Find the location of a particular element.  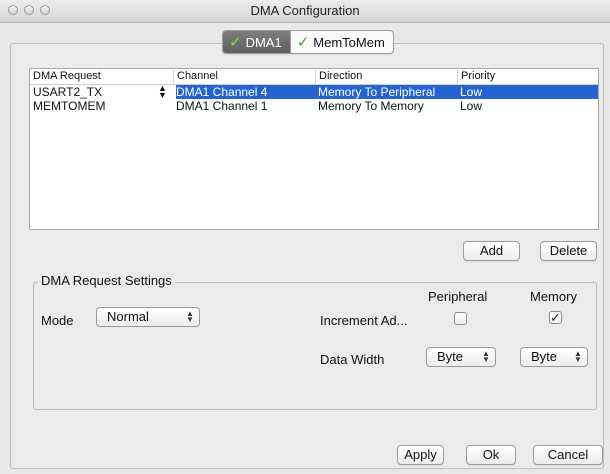

data-width-peripheral-value: Byte is located at coordinates (450, 356).